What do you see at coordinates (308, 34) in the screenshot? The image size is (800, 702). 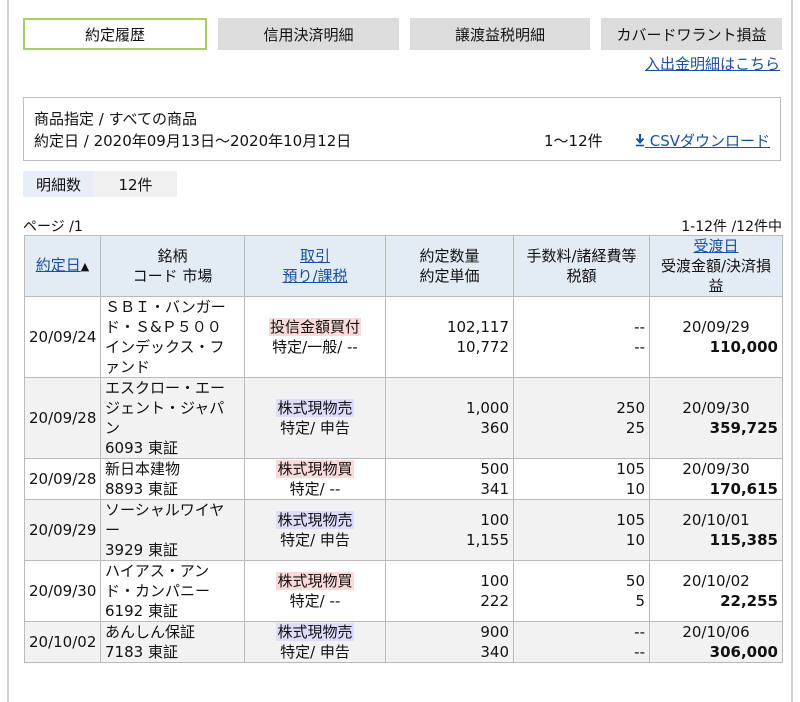 I see `tab-margin-settlement: 信用決済明細` at bounding box center [308, 34].